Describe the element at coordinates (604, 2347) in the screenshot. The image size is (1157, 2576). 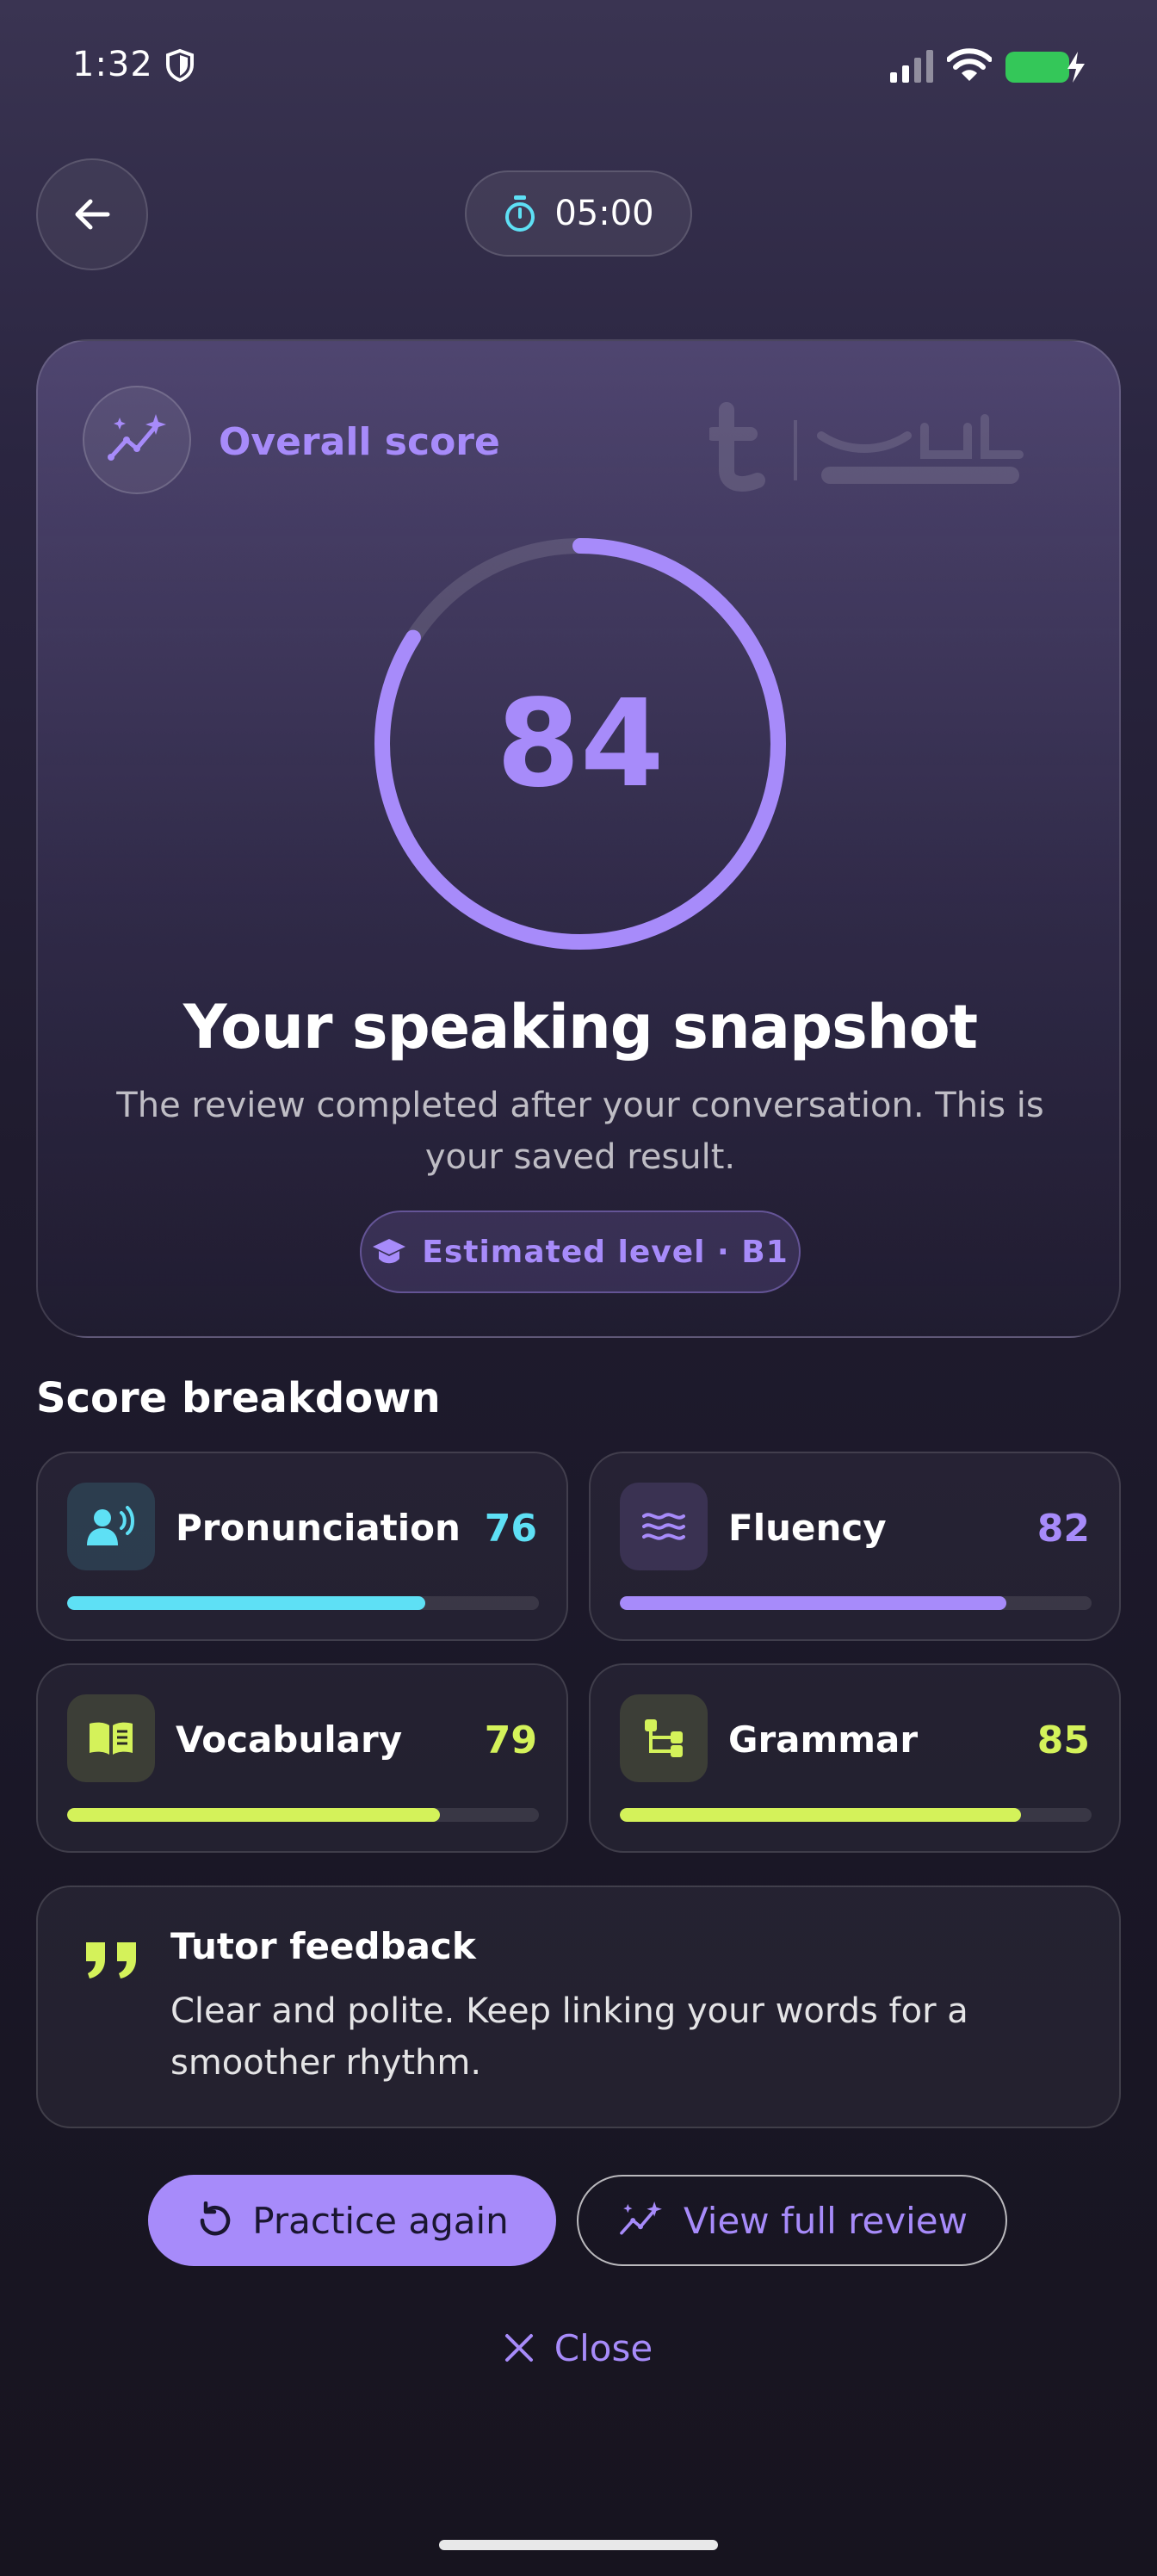
I see `close-label: Close` at that location.